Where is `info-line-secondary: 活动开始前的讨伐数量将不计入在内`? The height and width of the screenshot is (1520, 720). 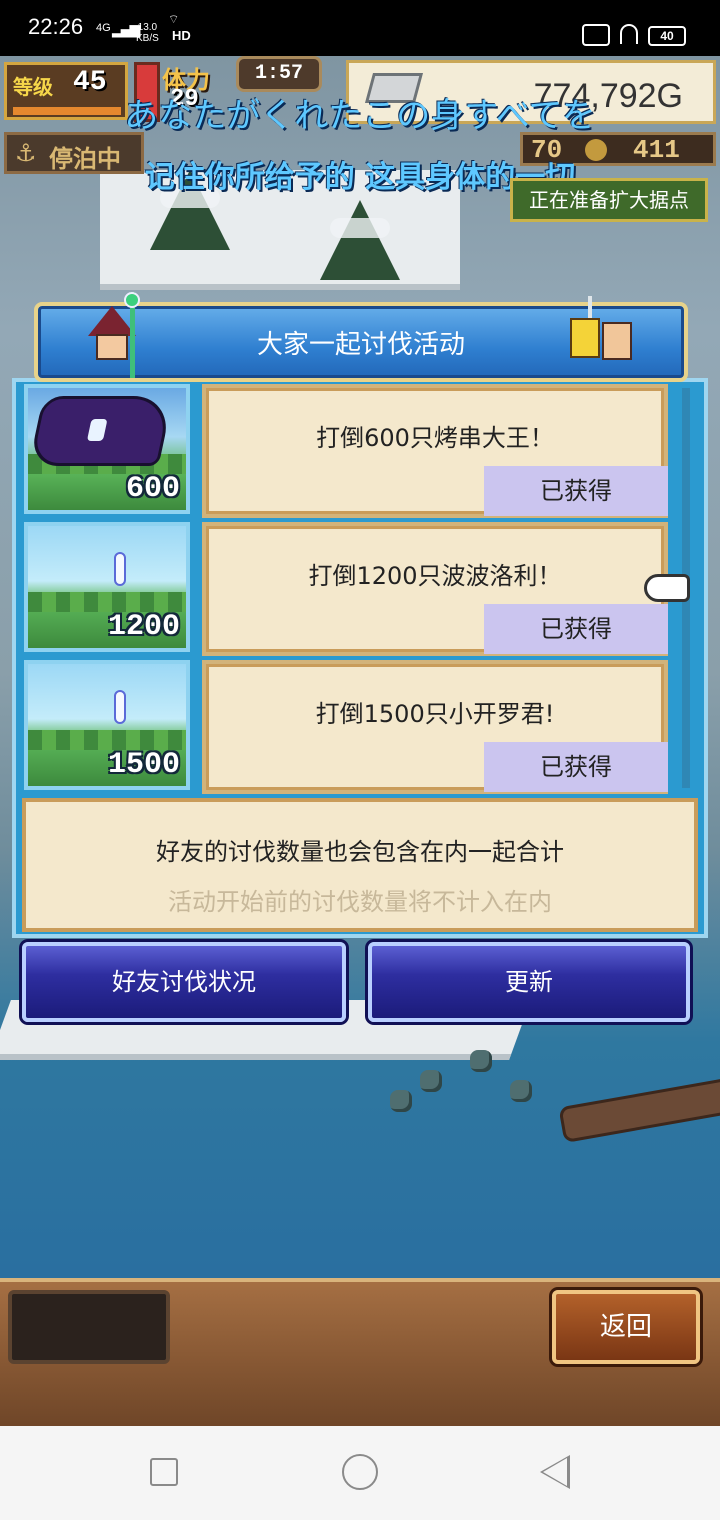
info-line-secondary: 活动开始前的讨伐数量将不计入在内 is located at coordinates (360, 902).